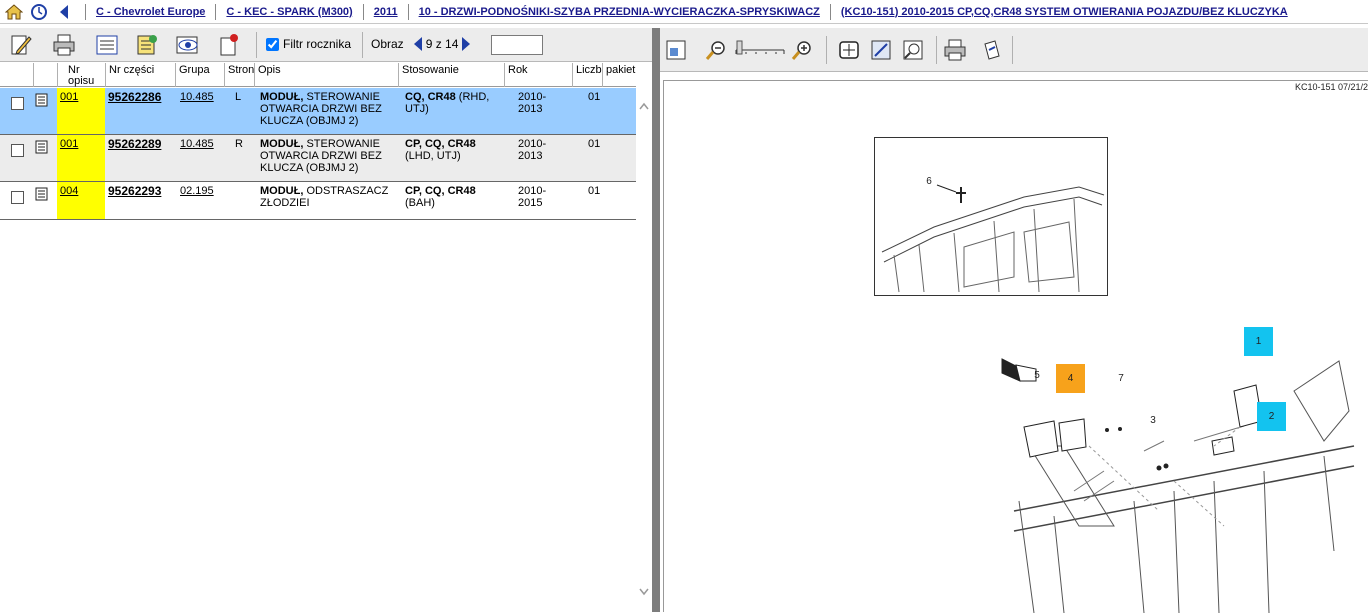 The height and width of the screenshot is (613, 1368). What do you see at coordinates (14, 12) in the screenshot?
I see `home-icon` at bounding box center [14, 12].